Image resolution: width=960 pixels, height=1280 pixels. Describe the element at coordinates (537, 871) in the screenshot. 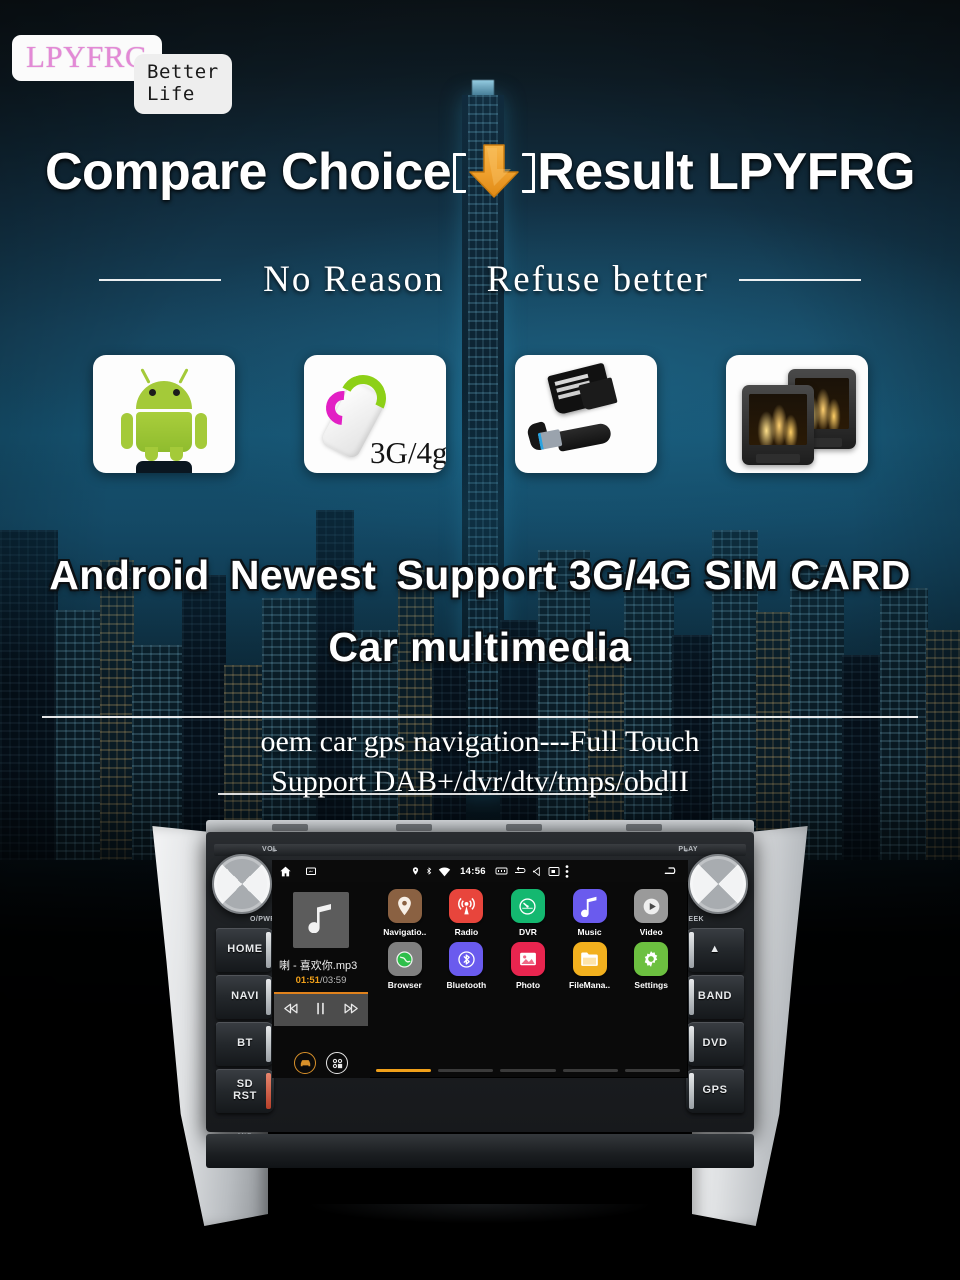

I see `volume-mute-icon` at that location.